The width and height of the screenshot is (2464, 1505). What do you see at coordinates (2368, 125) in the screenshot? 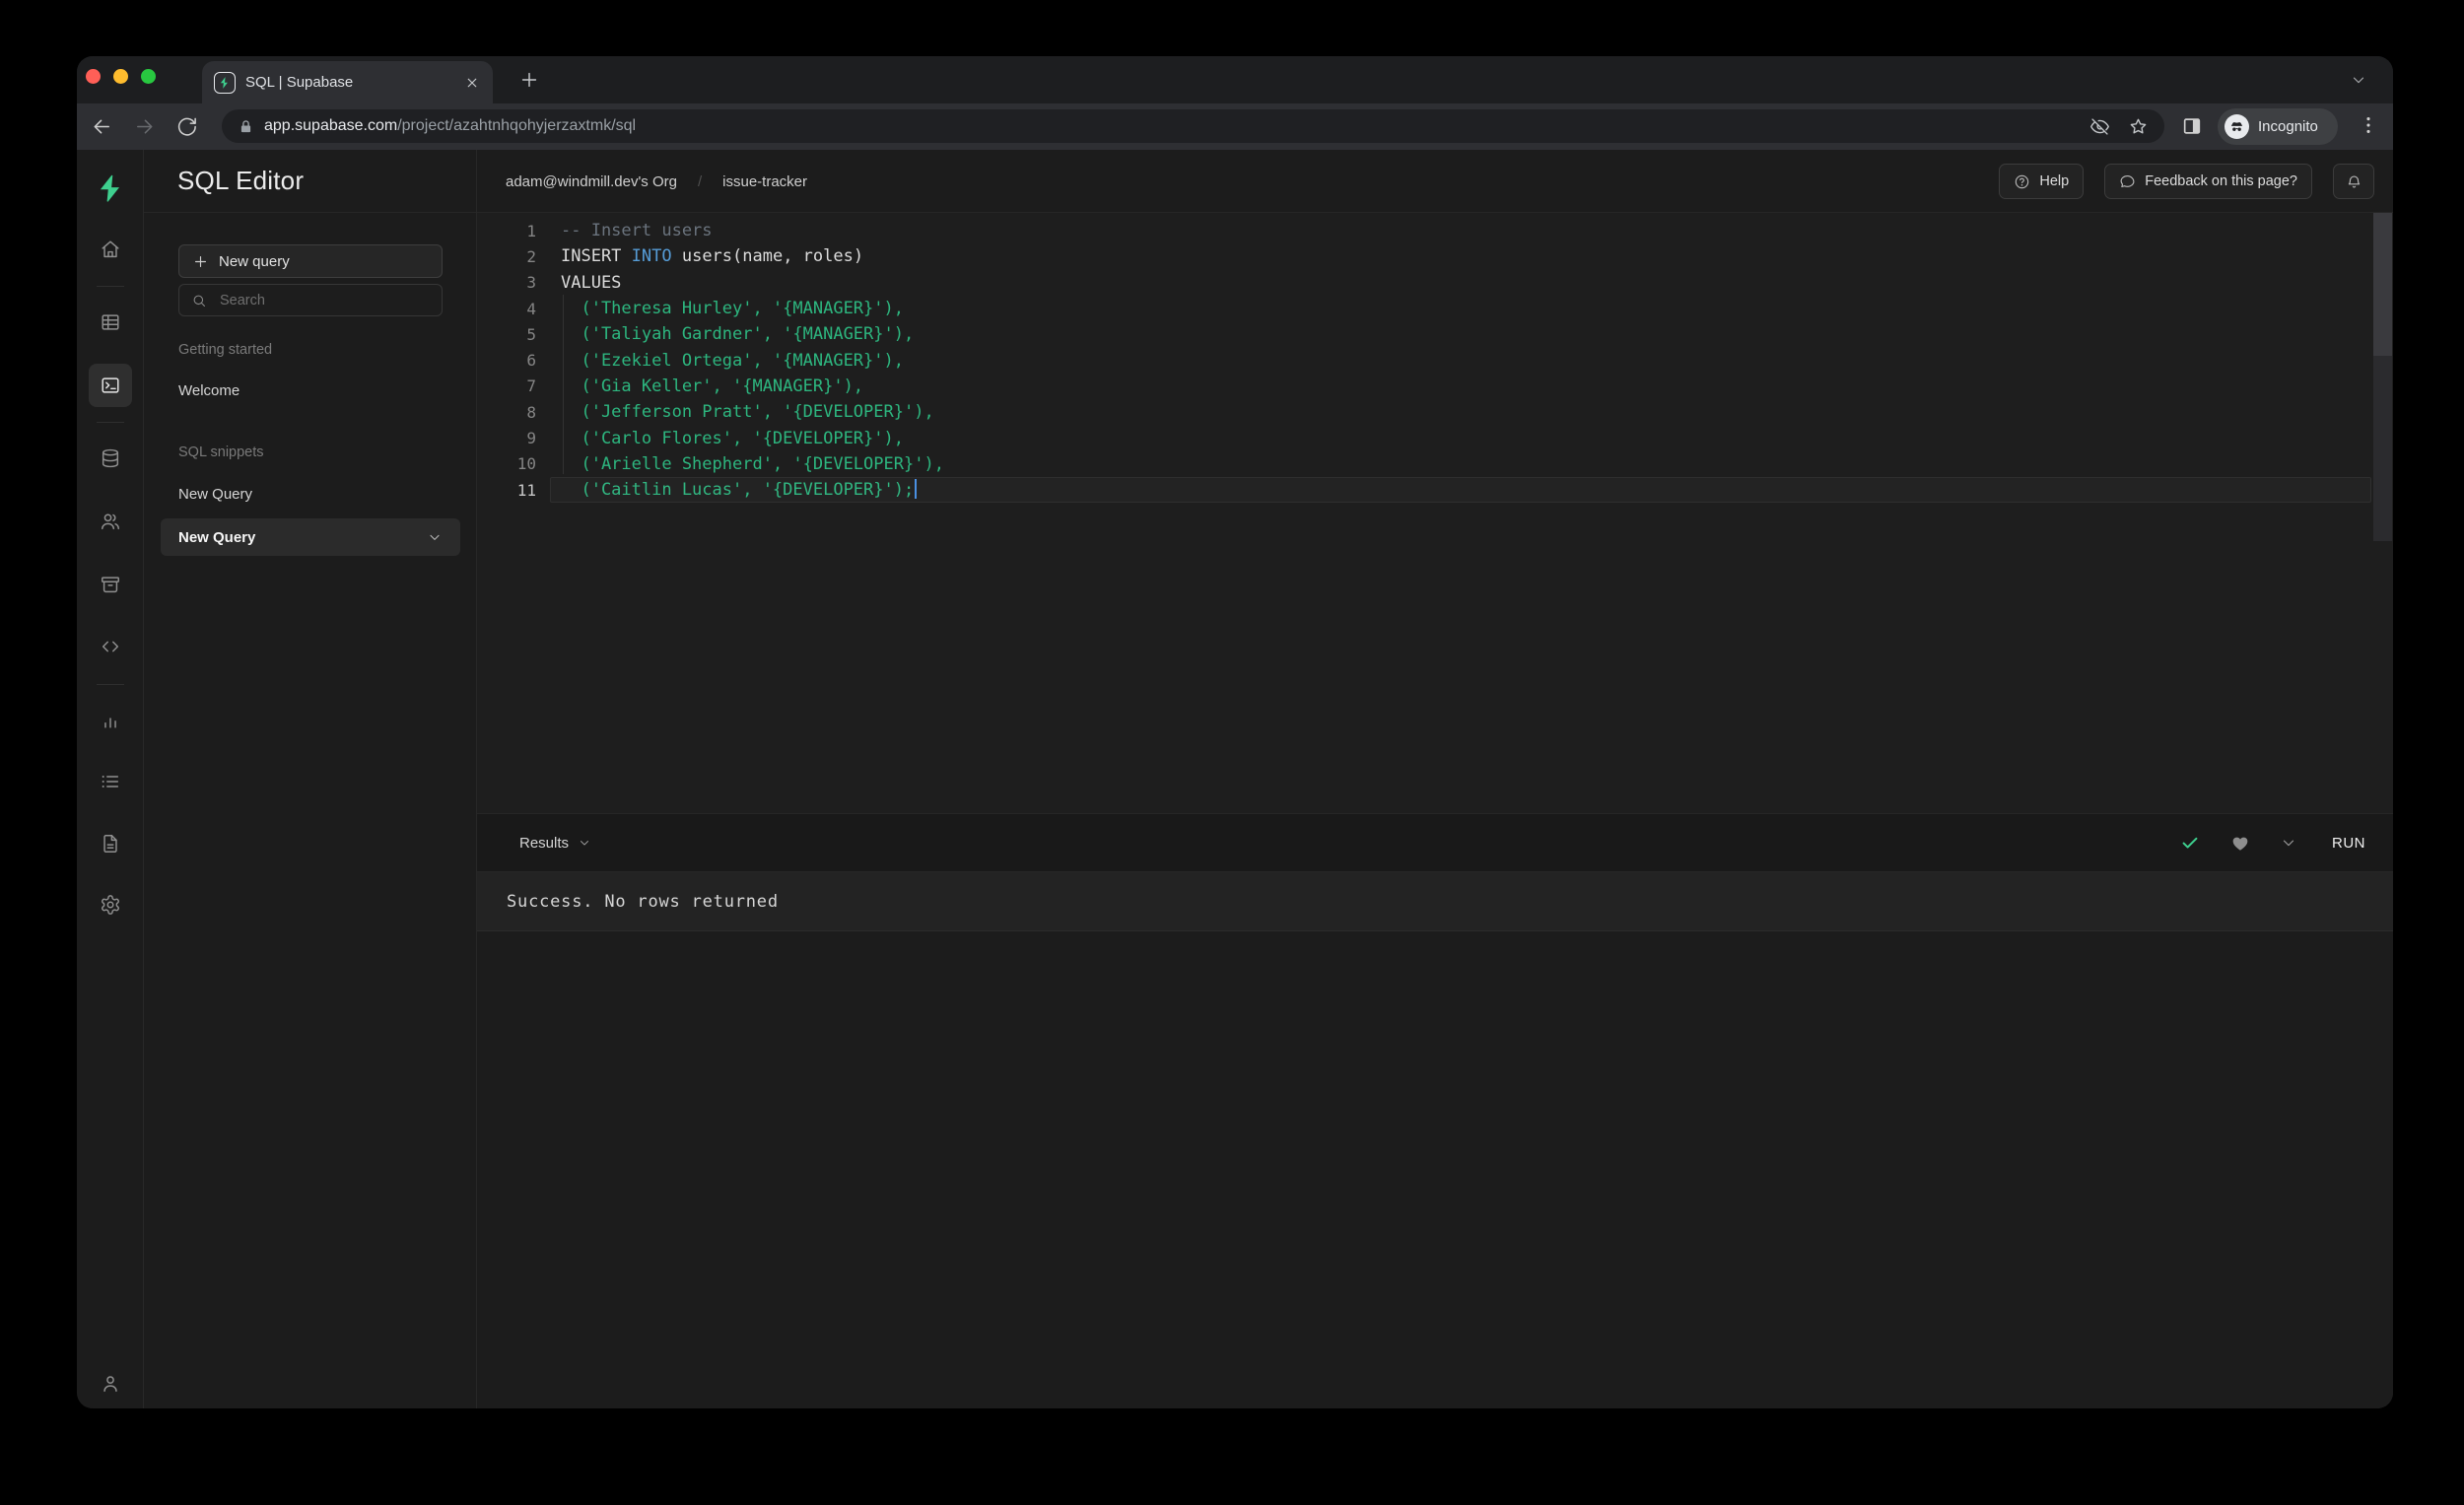
I see `browser-menu-icon` at bounding box center [2368, 125].